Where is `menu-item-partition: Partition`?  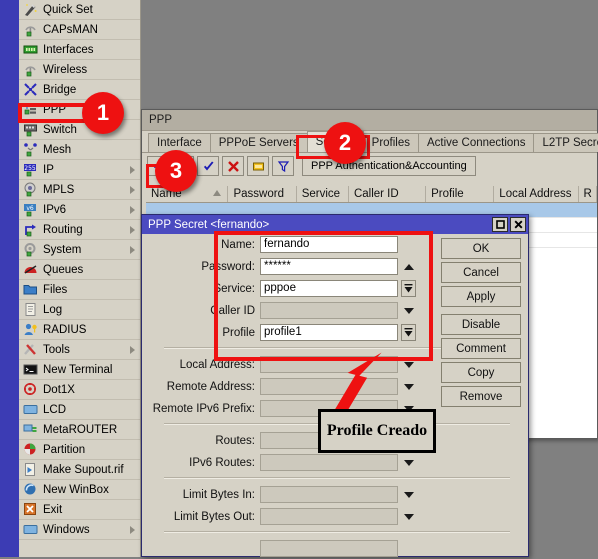
menu-item-partition: Partition is located at coordinates (79, 450).